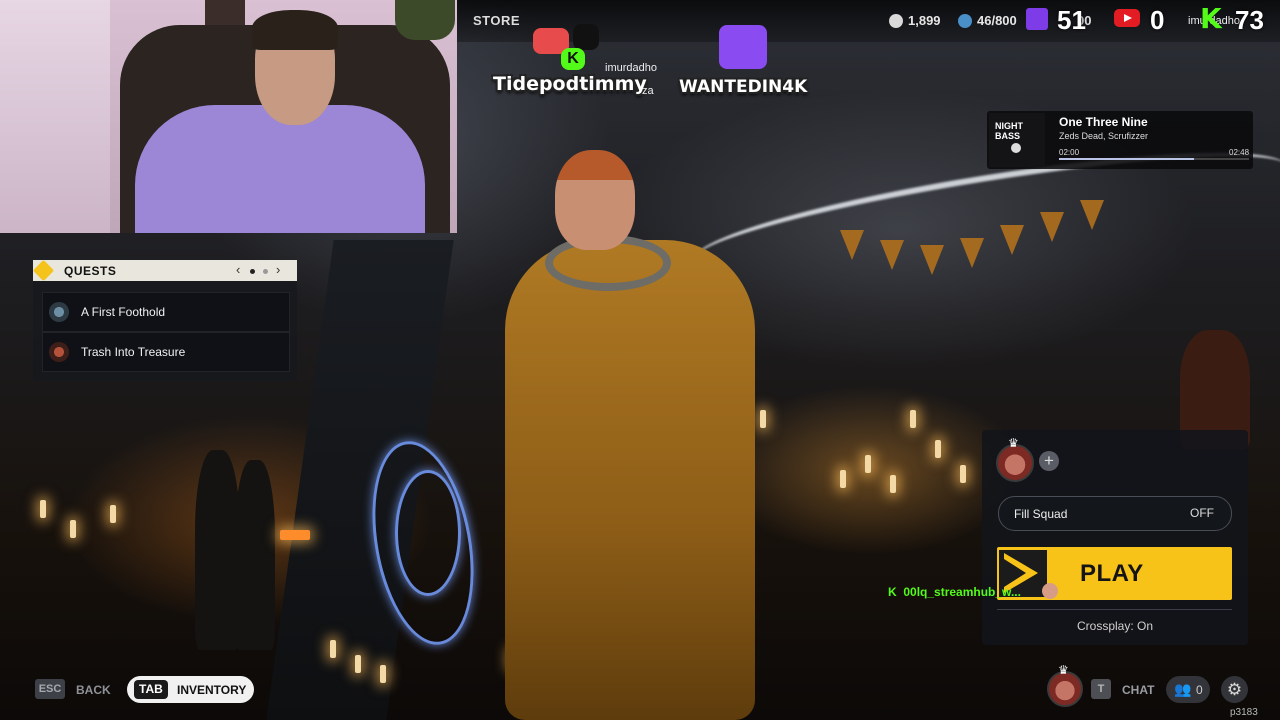 Image resolution: width=1280 pixels, height=720 pixels. I want to click on kick-icon: K, so click(1211, 18).